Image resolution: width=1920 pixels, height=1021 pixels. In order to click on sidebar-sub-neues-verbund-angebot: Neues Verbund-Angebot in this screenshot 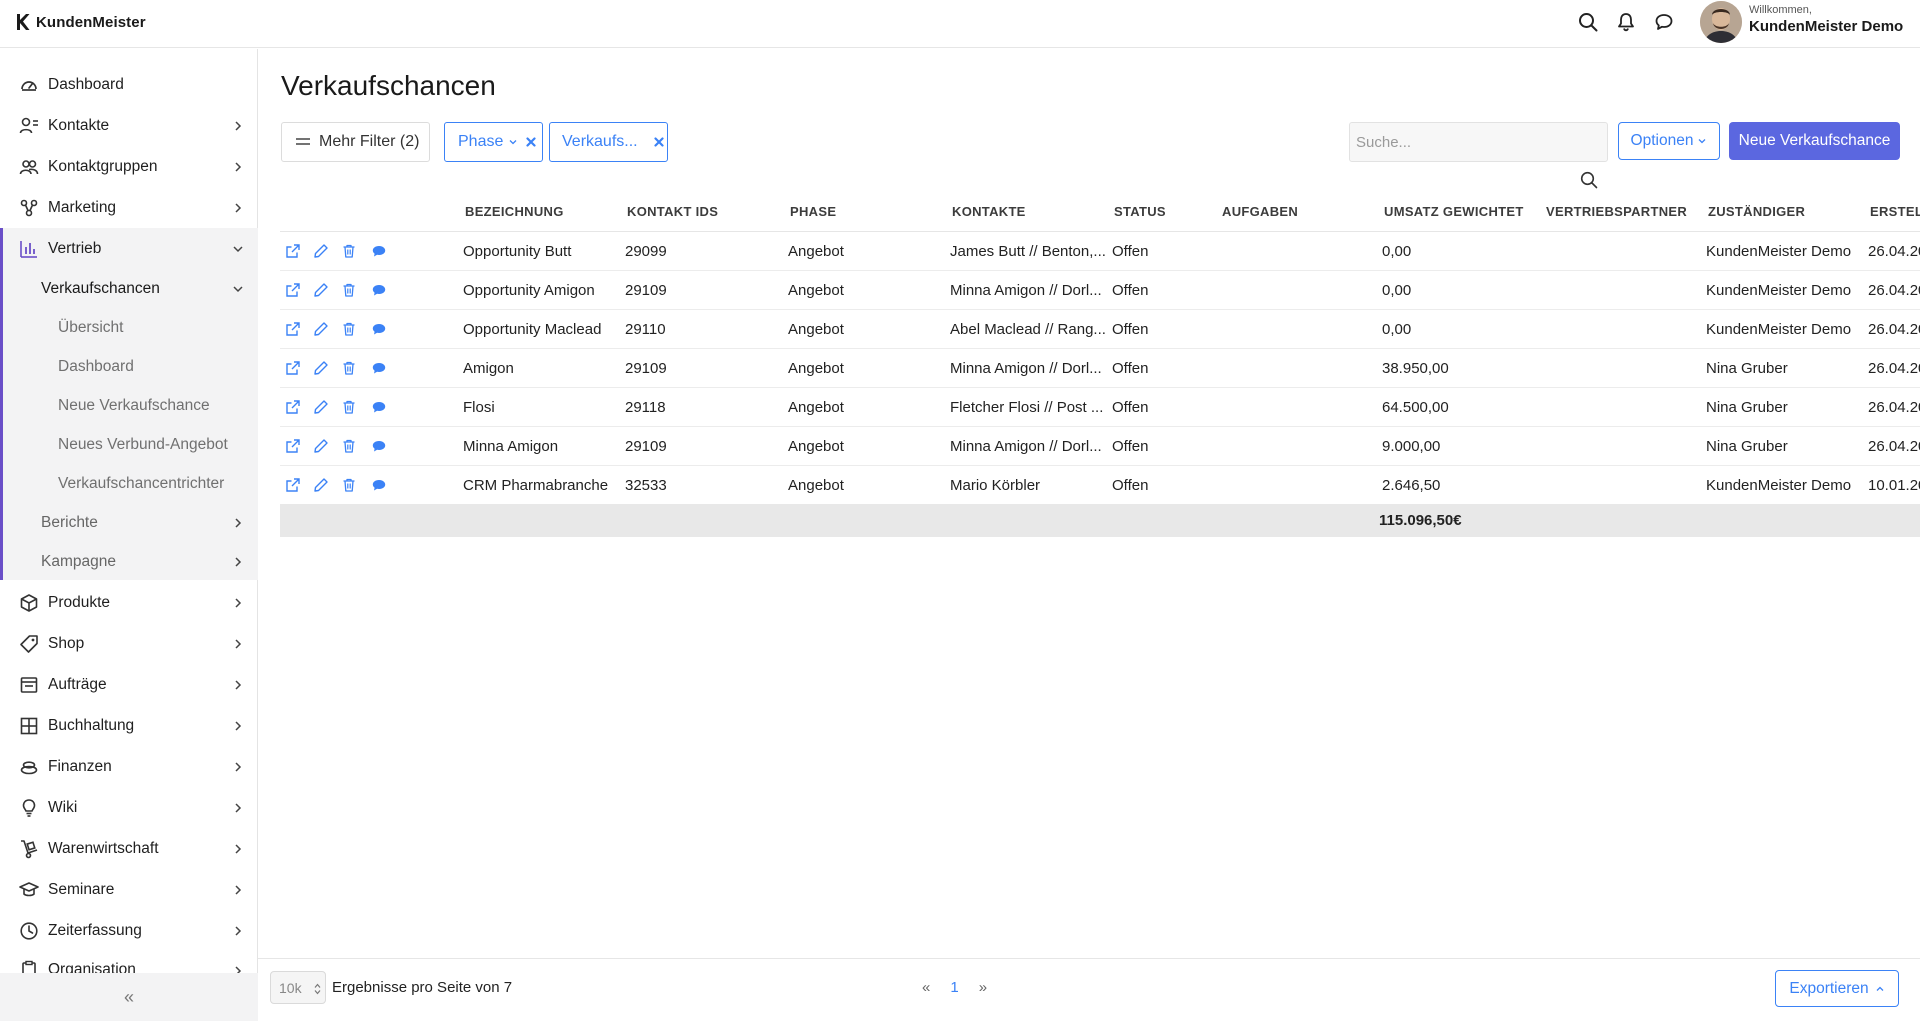, I will do `click(129, 444)`.